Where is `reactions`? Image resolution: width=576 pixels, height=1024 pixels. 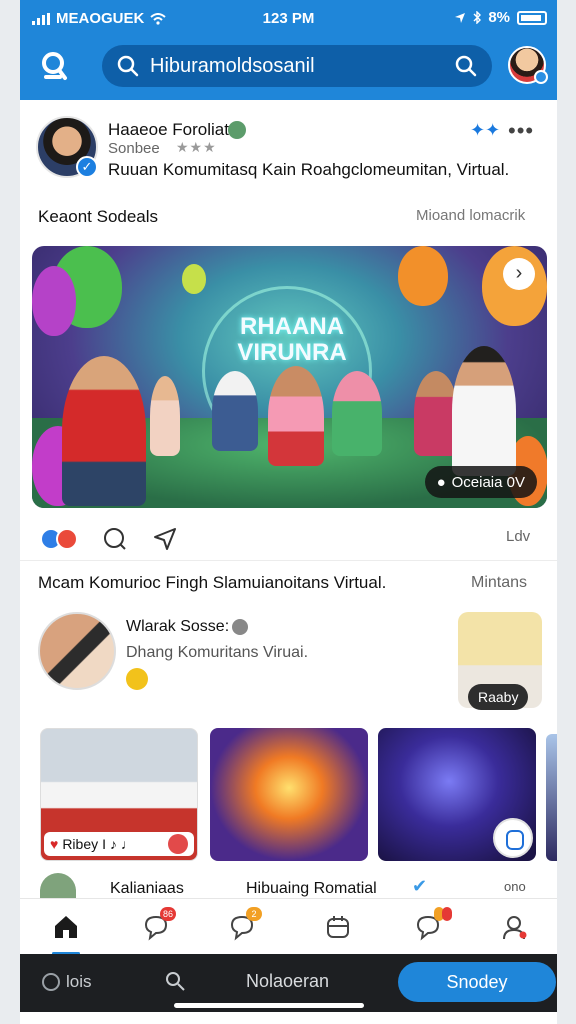 reactions is located at coordinates (59, 539).